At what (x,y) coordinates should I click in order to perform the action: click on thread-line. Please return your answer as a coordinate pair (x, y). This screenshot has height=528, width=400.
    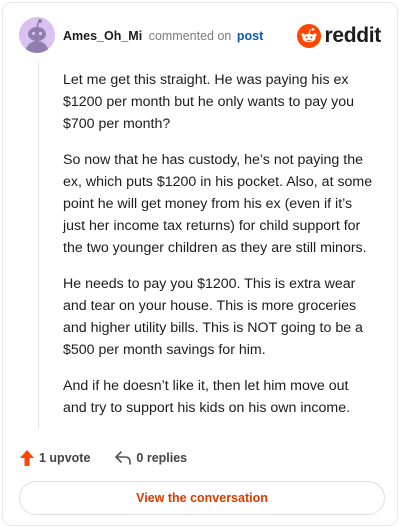
    Looking at the image, I should click on (38, 245).